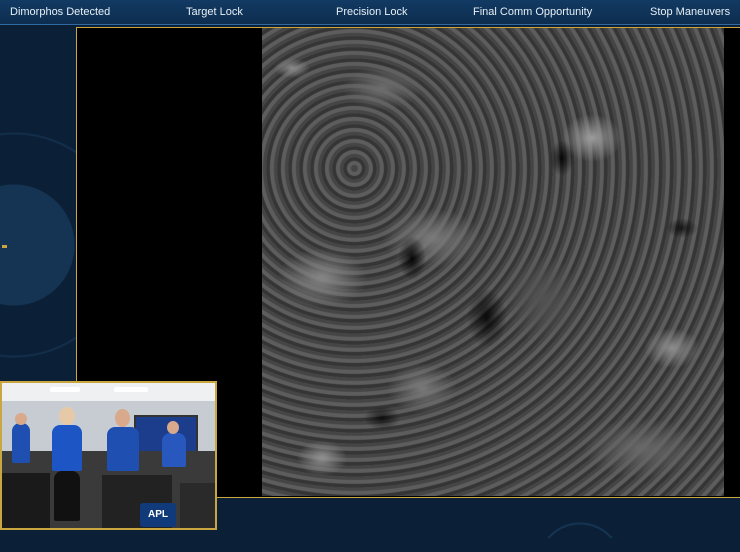 This screenshot has height=552, width=740. I want to click on milestone-dimorphos-detected: Dimorphos Detected, so click(60, 12).